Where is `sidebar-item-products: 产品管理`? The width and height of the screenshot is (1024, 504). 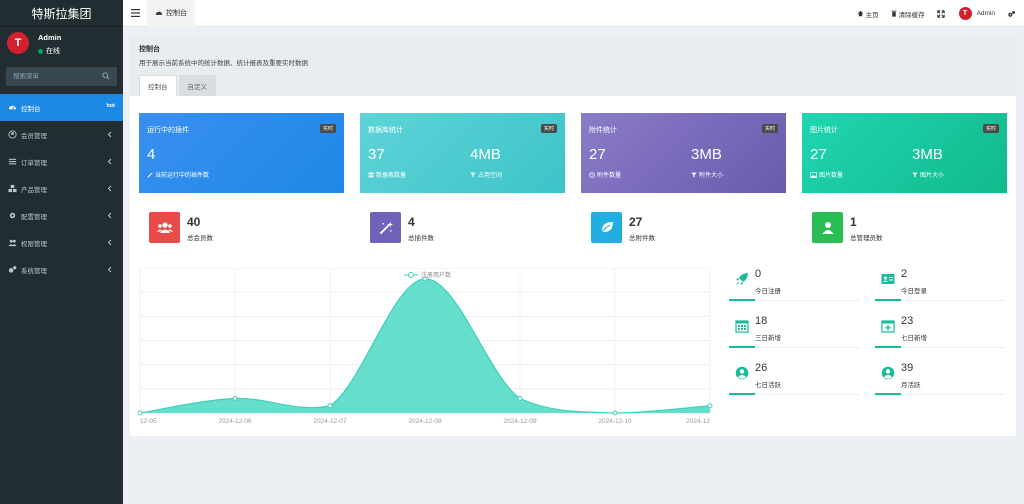 sidebar-item-products: 产品管理 is located at coordinates (61, 188).